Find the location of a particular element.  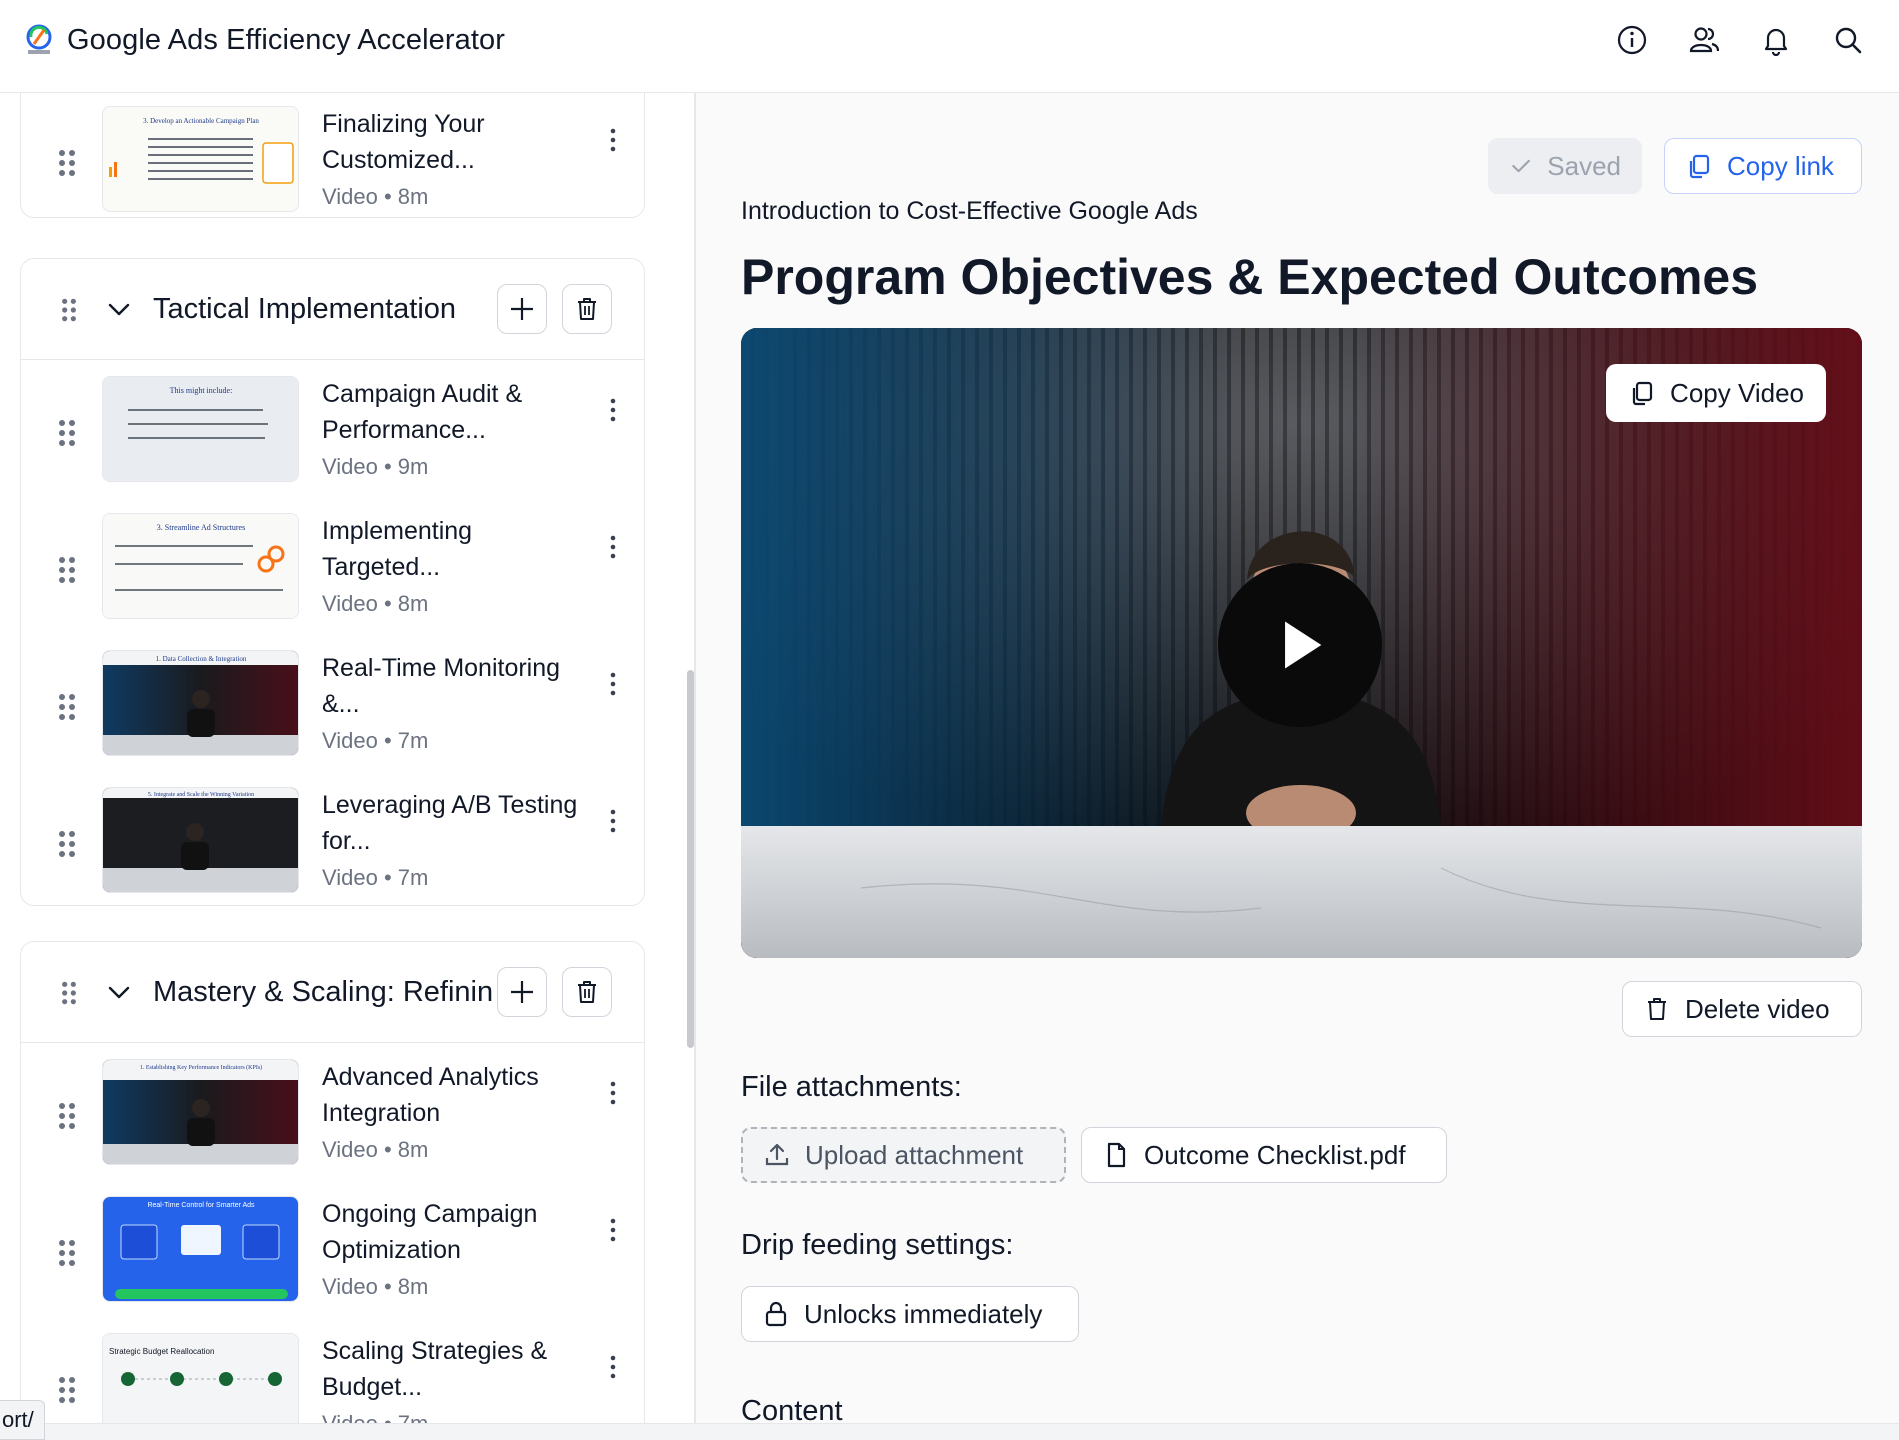

bell-icon is located at coordinates (1776, 40).